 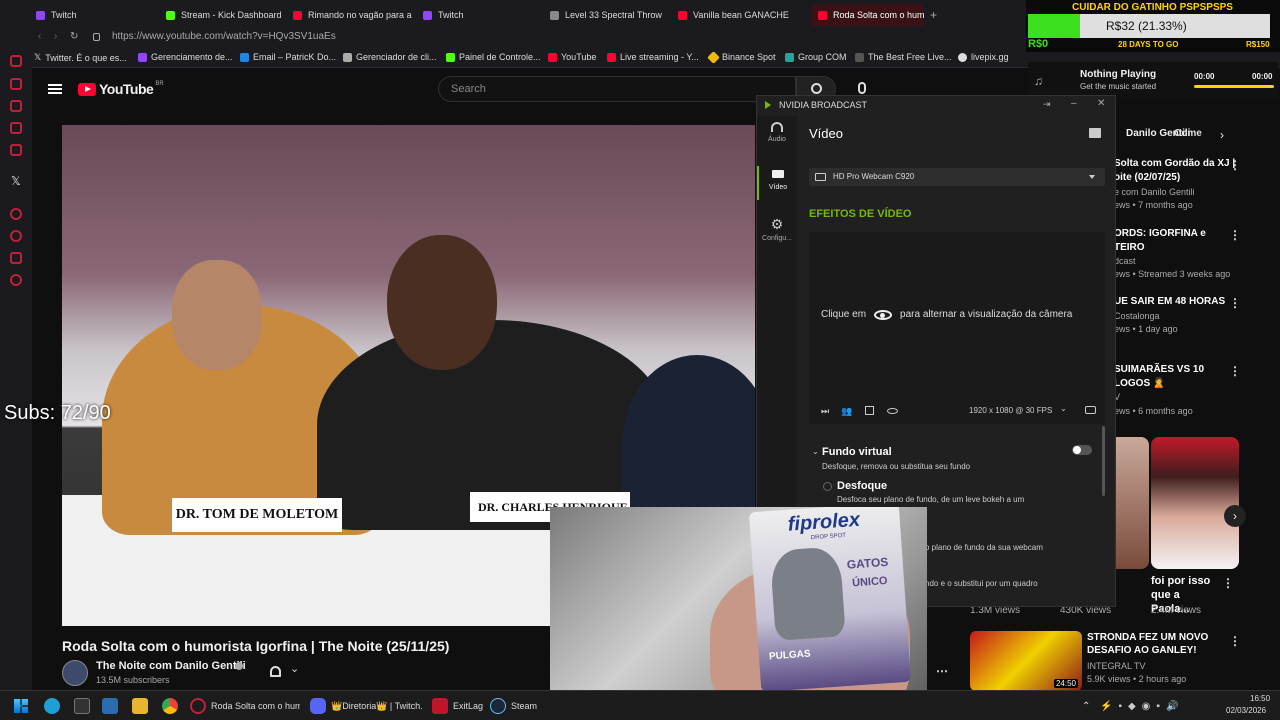 What do you see at coordinates (1074, 103) in the screenshot?
I see `minimize-button: –` at bounding box center [1074, 103].